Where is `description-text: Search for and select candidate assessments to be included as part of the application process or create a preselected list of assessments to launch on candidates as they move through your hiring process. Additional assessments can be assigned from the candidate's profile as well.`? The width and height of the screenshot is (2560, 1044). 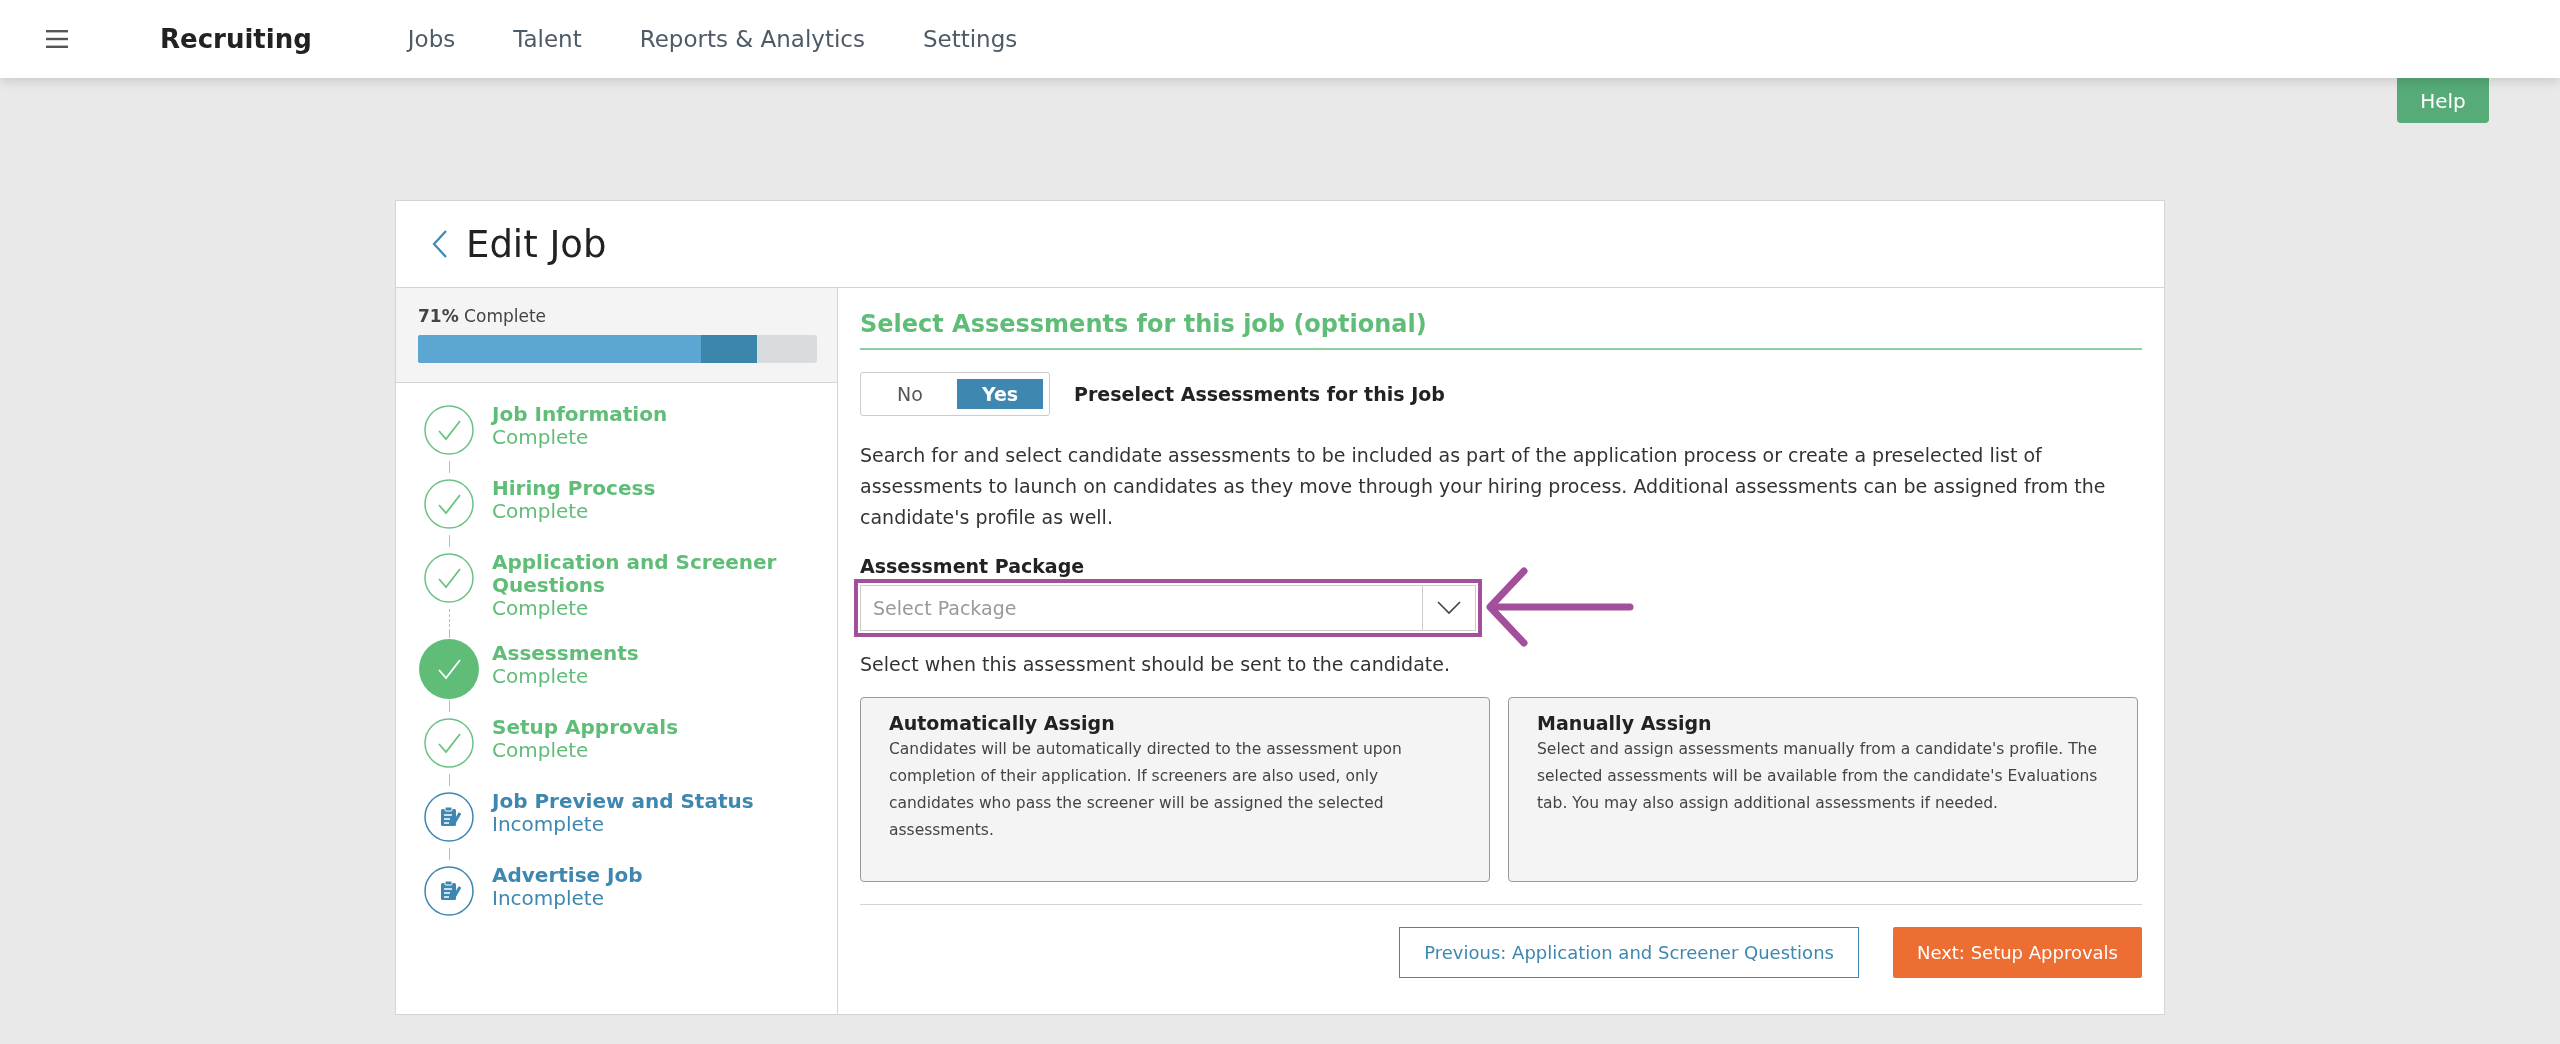 description-text: Search for and select candidate assessments to be included as part of the application process or create a preselected list of assessments to launch on candidates as they move through your hiring process. Additional assessments can be assigned from the candidate's profile as well. is located at coordinates (1483, 486).